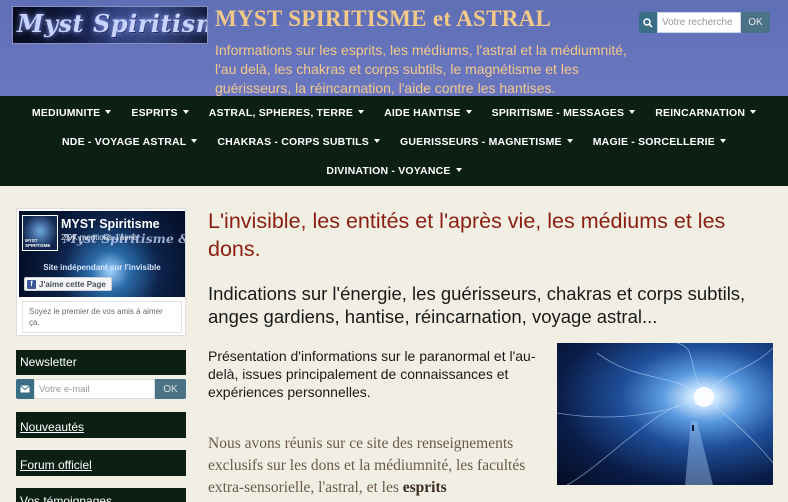  What do you see at coordinates (94, 389) in the screenshot?
I see `newsletter-email-input` at bounding box center [94, 389].